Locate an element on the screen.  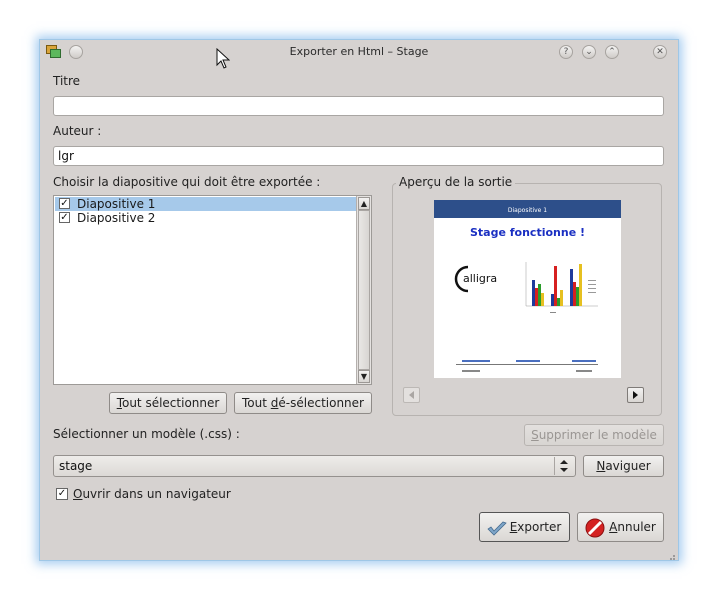
preview-header-text: Diapositive 1 is located at coordinates (527, 210).